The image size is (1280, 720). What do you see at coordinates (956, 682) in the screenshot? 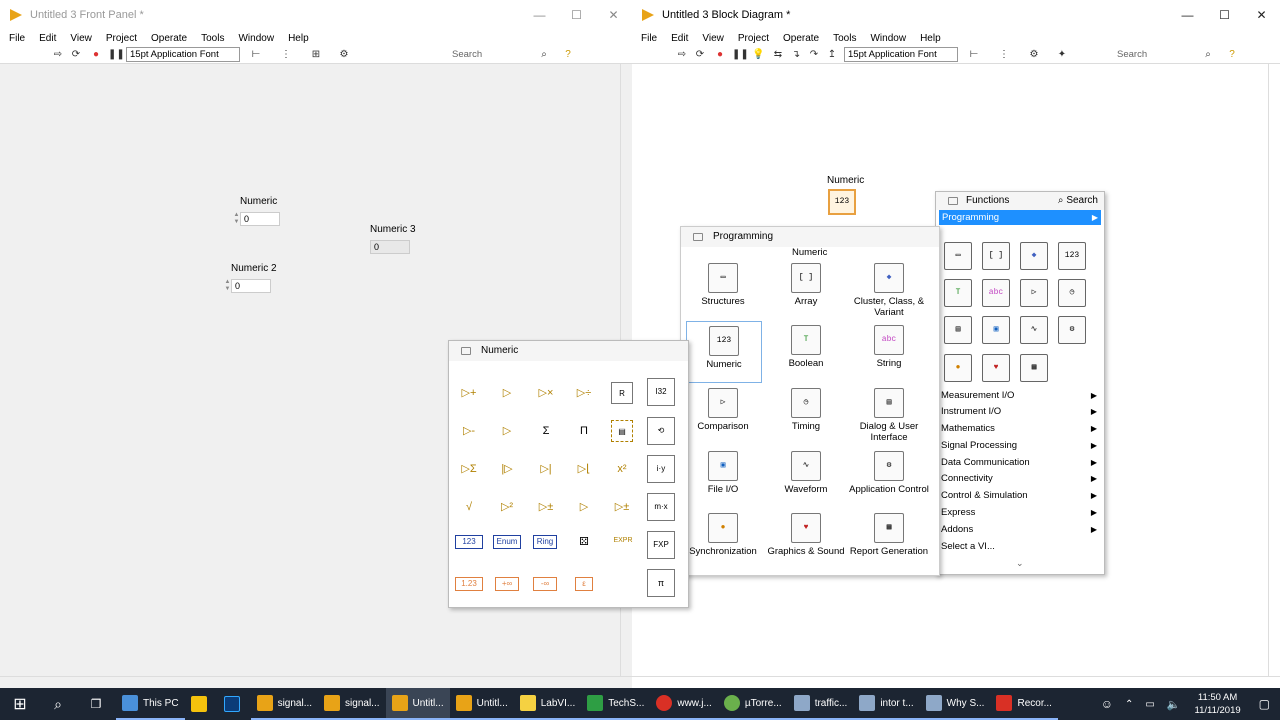
I see `horizontal-scrollbar` at bounding box center [956, 682].